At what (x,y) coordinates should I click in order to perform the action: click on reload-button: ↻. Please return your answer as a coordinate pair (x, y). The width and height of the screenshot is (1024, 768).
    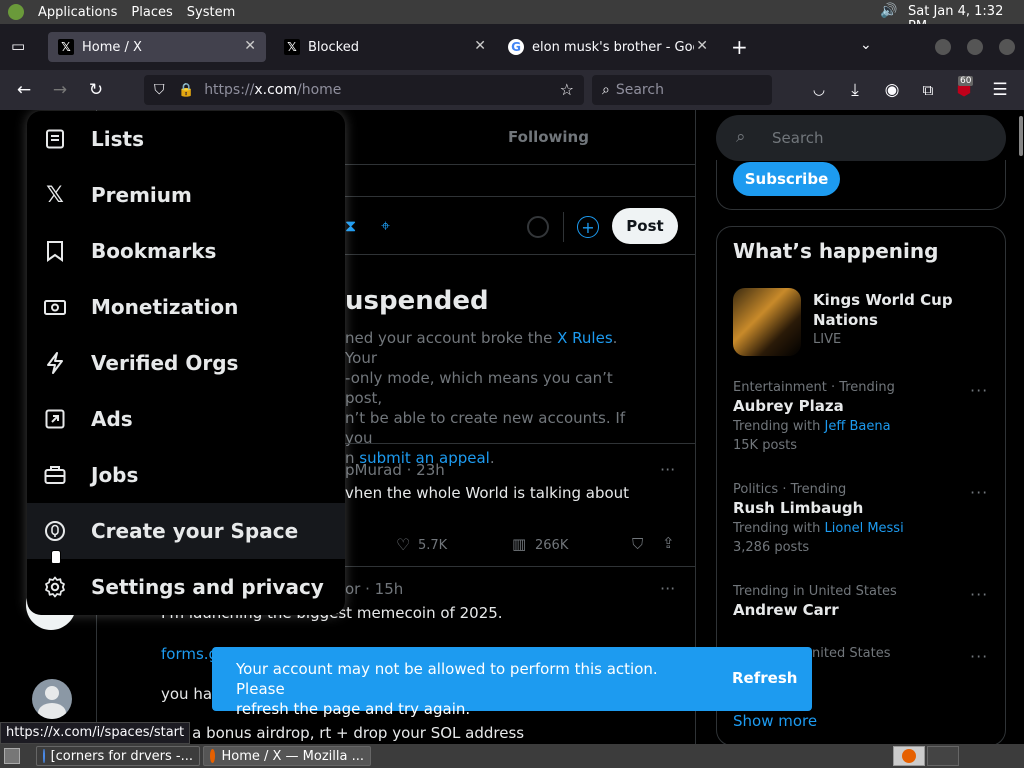
    Looking at the image, I should click on (96, 90).